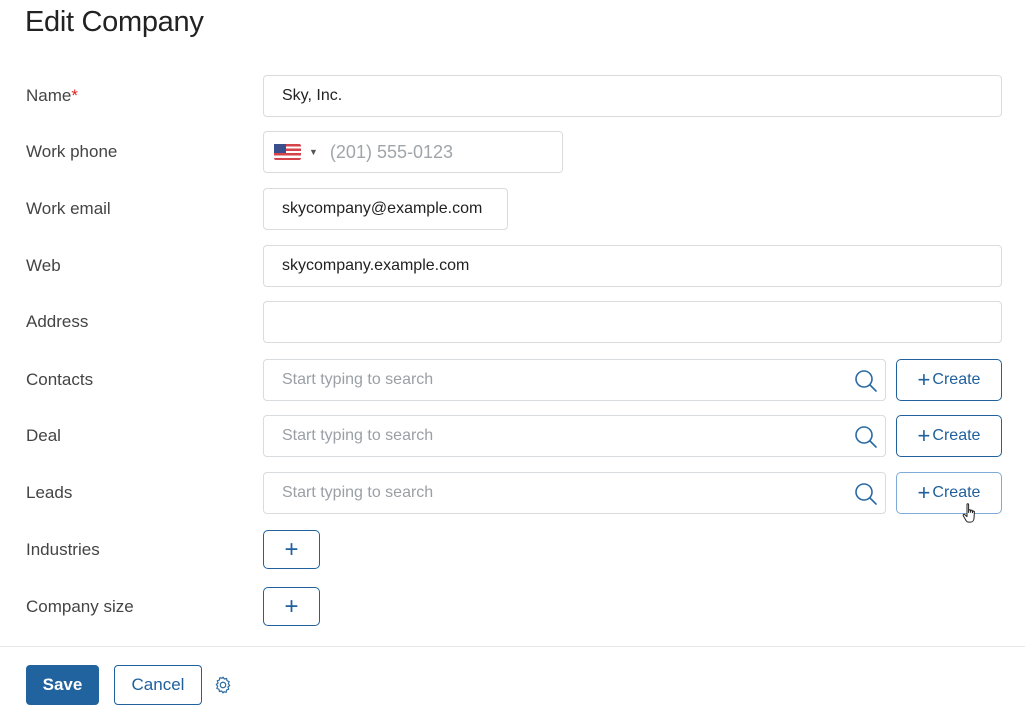 The height and width of the screenshot is (719, 1025). Describe the element at coordinates (632, 322) in the screenshot. I see `address-input` at that location.